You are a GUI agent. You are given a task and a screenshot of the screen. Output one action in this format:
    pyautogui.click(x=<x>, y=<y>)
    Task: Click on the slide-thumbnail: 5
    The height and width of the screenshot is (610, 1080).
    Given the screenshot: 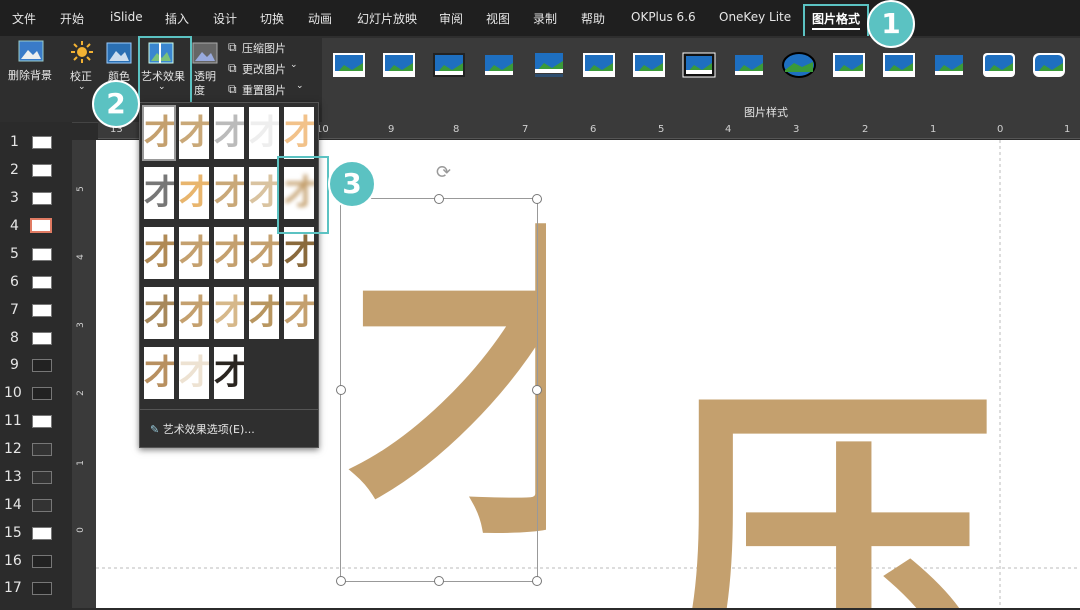 What is the action you would take?
    pyautogui.click(x=36, y=254)
    